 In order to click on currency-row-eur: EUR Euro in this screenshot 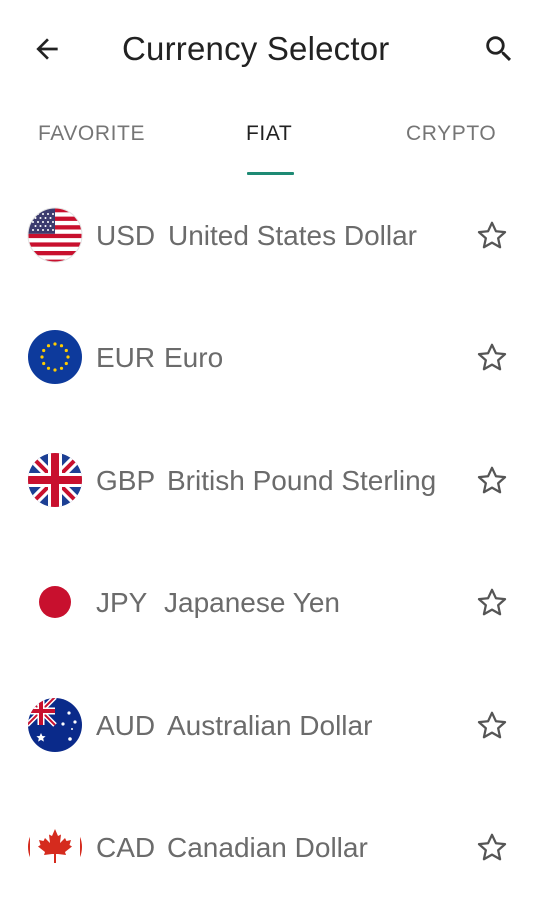, I will do `click(270, 361)`.